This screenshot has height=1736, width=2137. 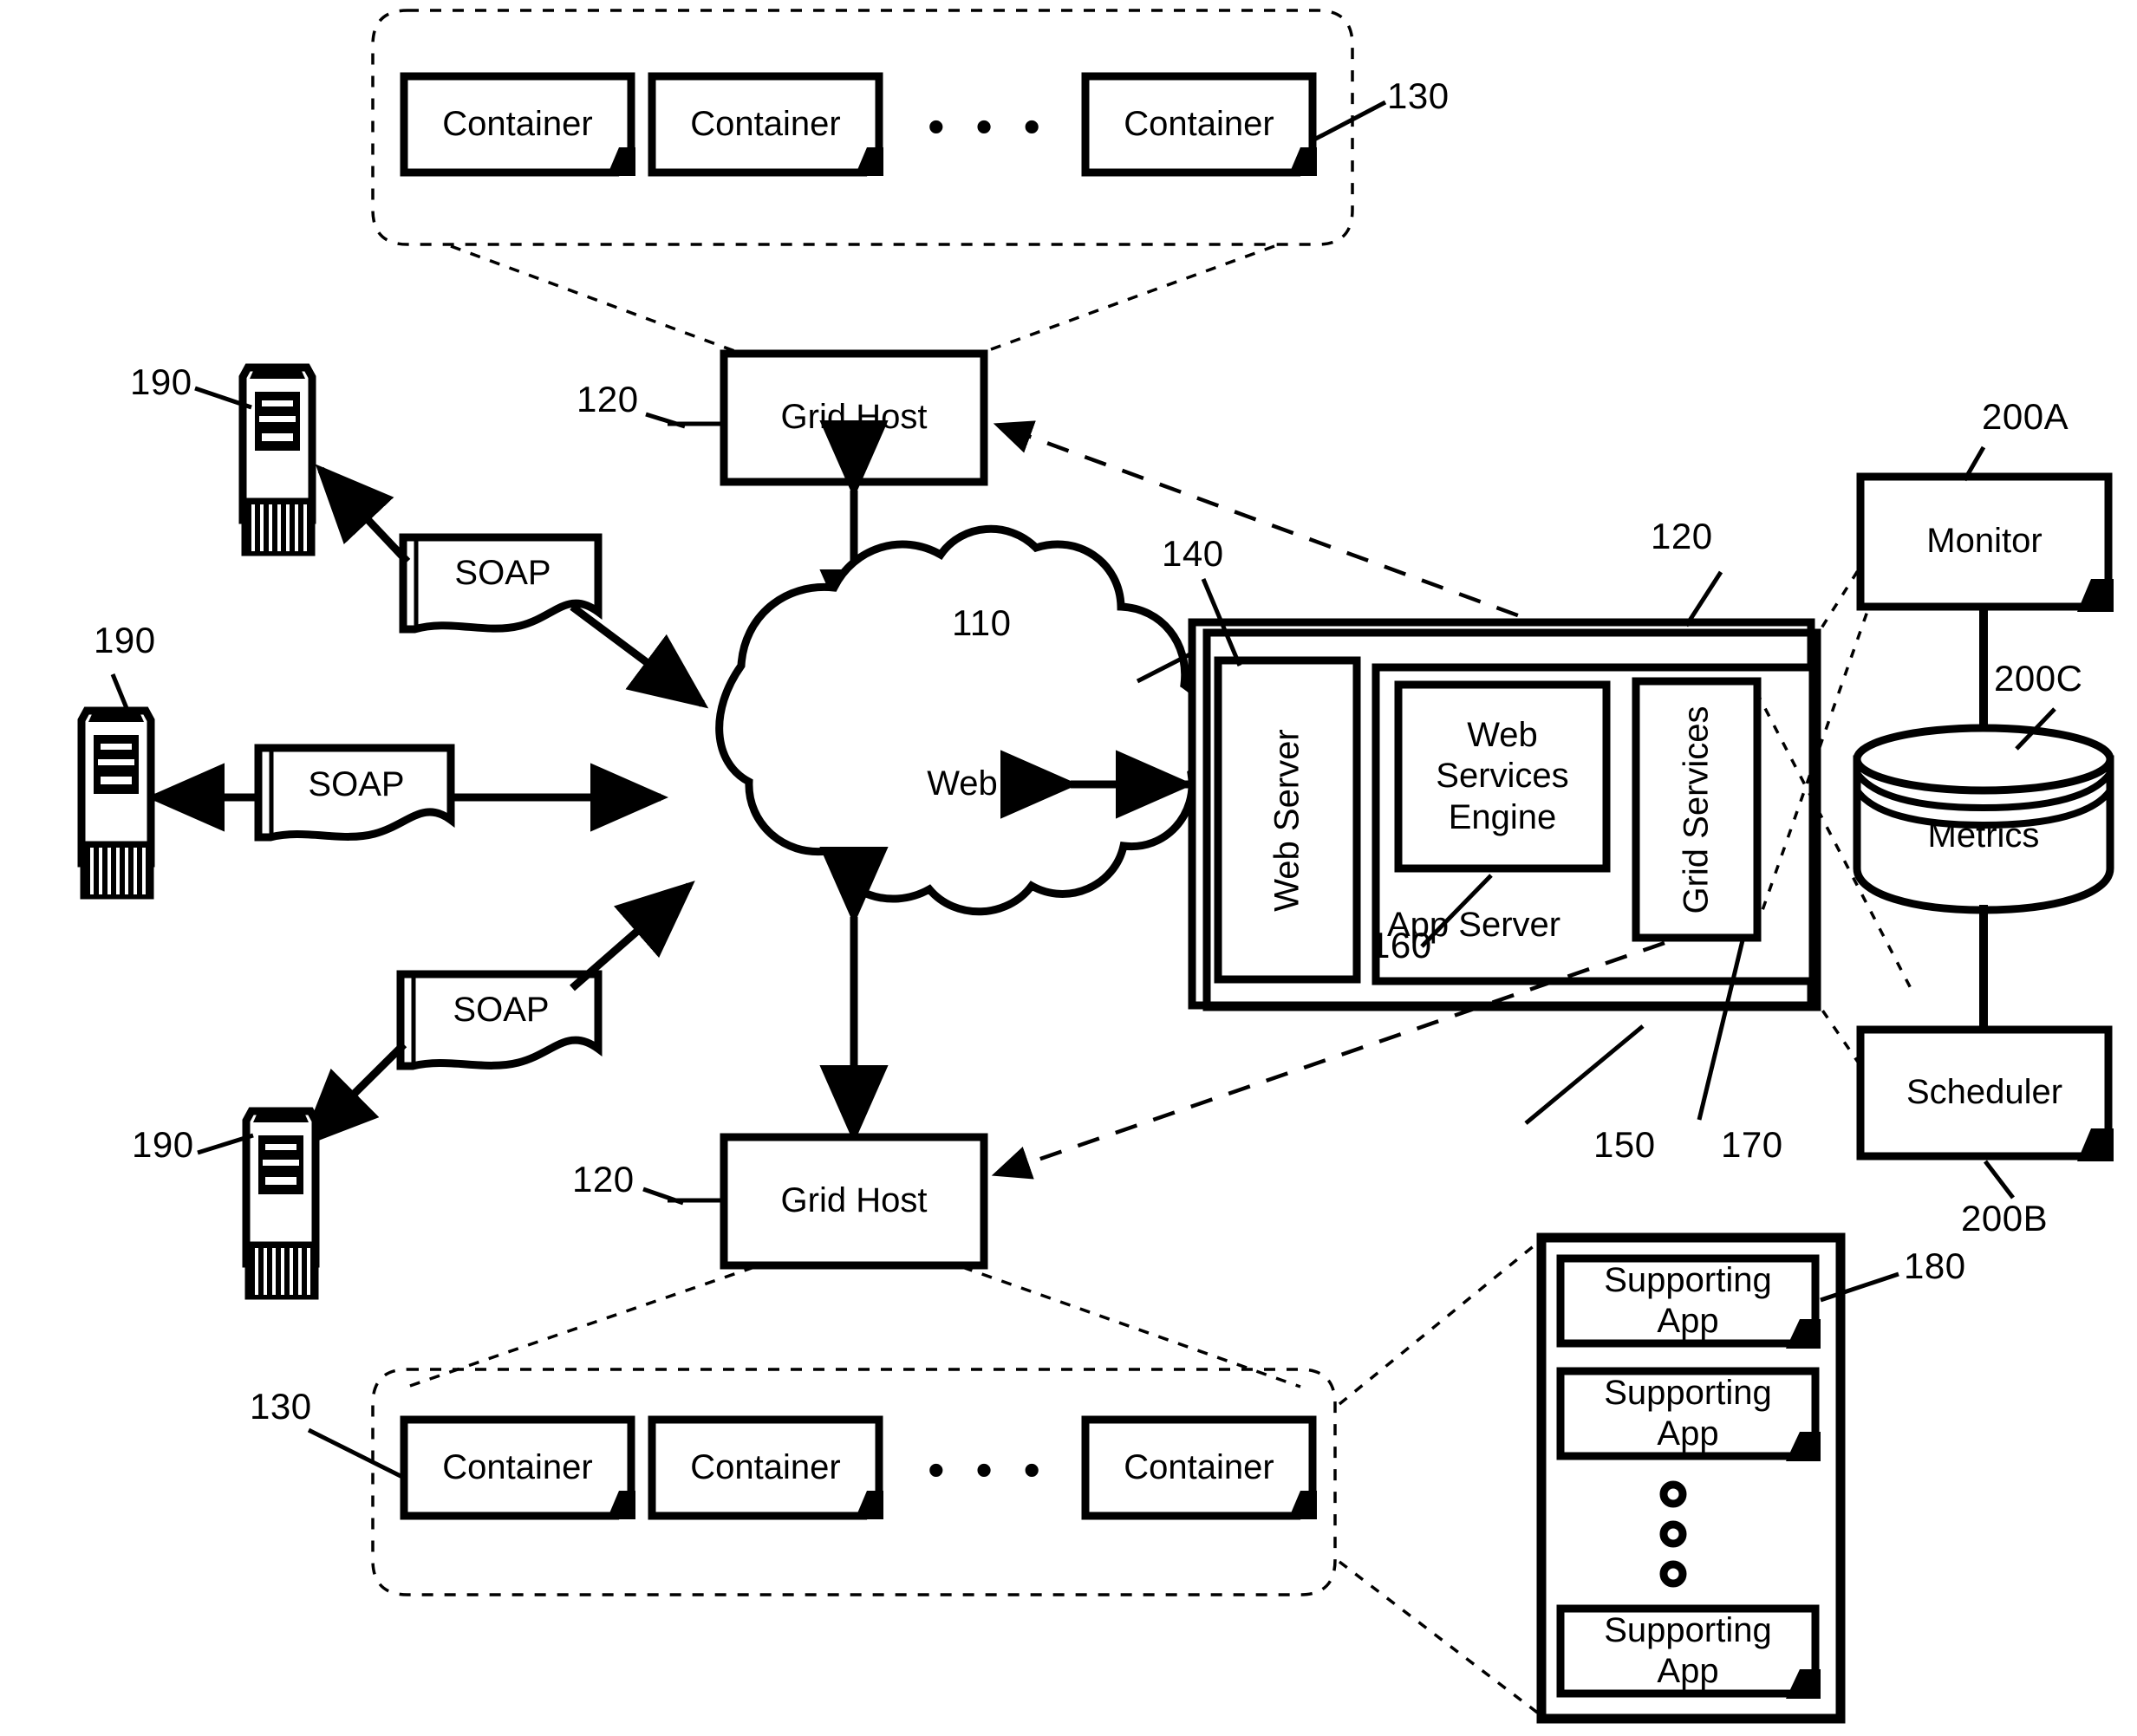 What do you see at coordinates (1349, 121) in the screenshot?
I see `leader-130-top` at bounding box center [1349, 121].